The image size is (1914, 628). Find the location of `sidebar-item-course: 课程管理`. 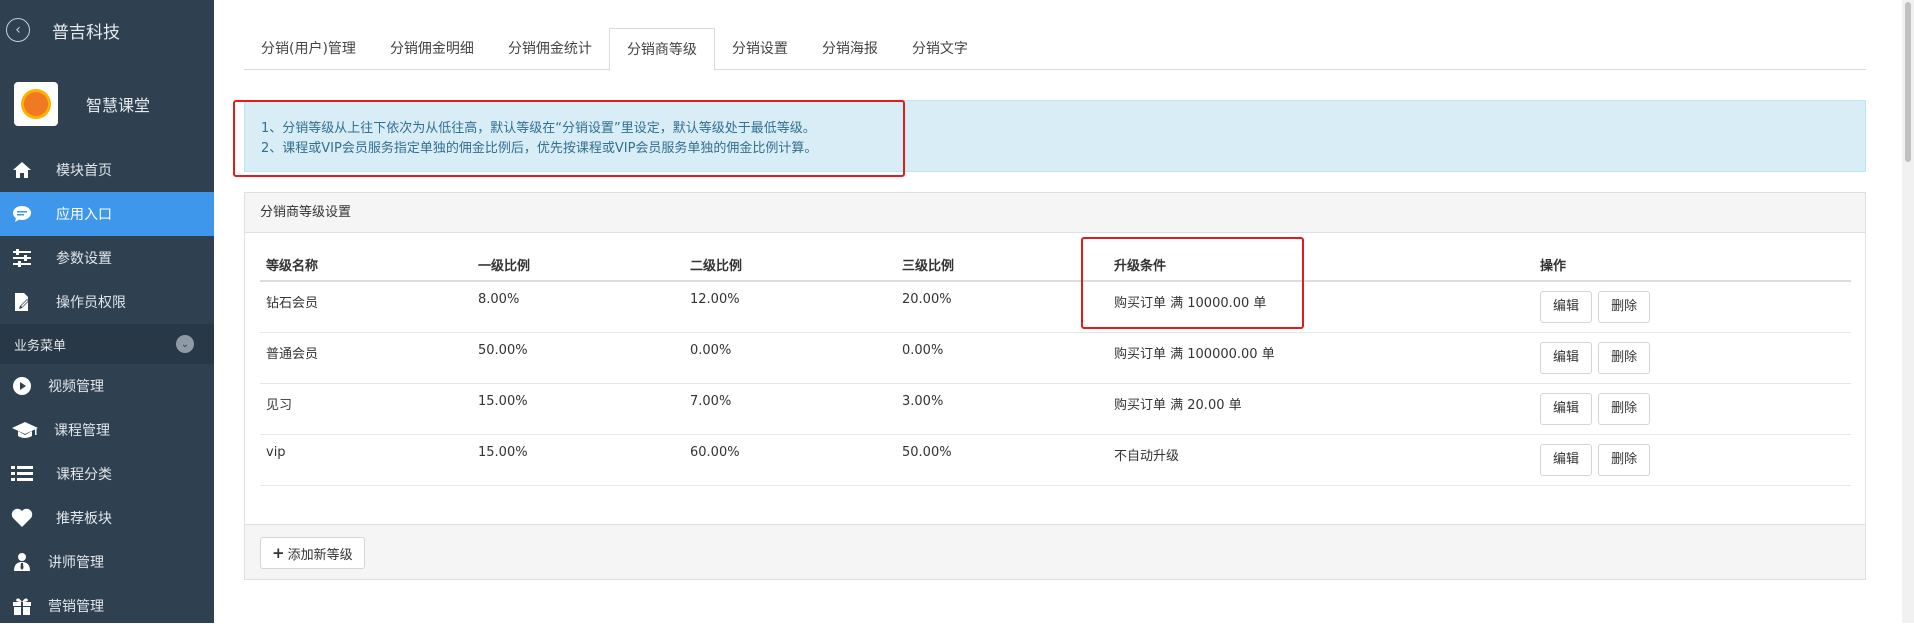

sidebar-item-course: 课程管理 is located at coordinates (107, 430).